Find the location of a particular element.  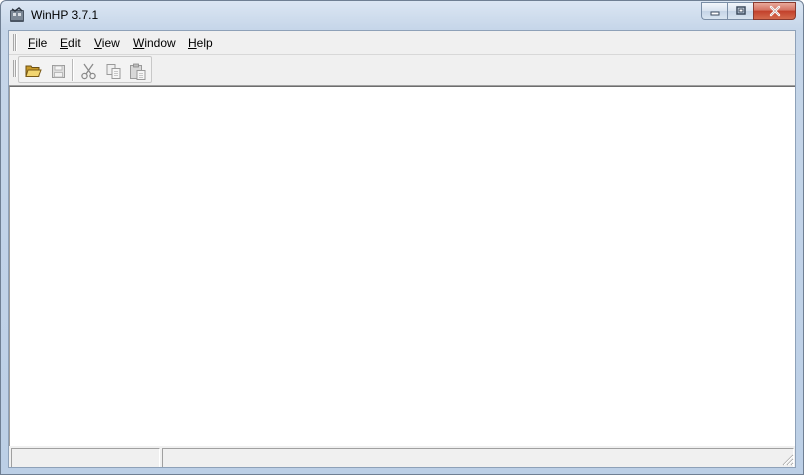

status-bar is located at coordinates (402, 456).